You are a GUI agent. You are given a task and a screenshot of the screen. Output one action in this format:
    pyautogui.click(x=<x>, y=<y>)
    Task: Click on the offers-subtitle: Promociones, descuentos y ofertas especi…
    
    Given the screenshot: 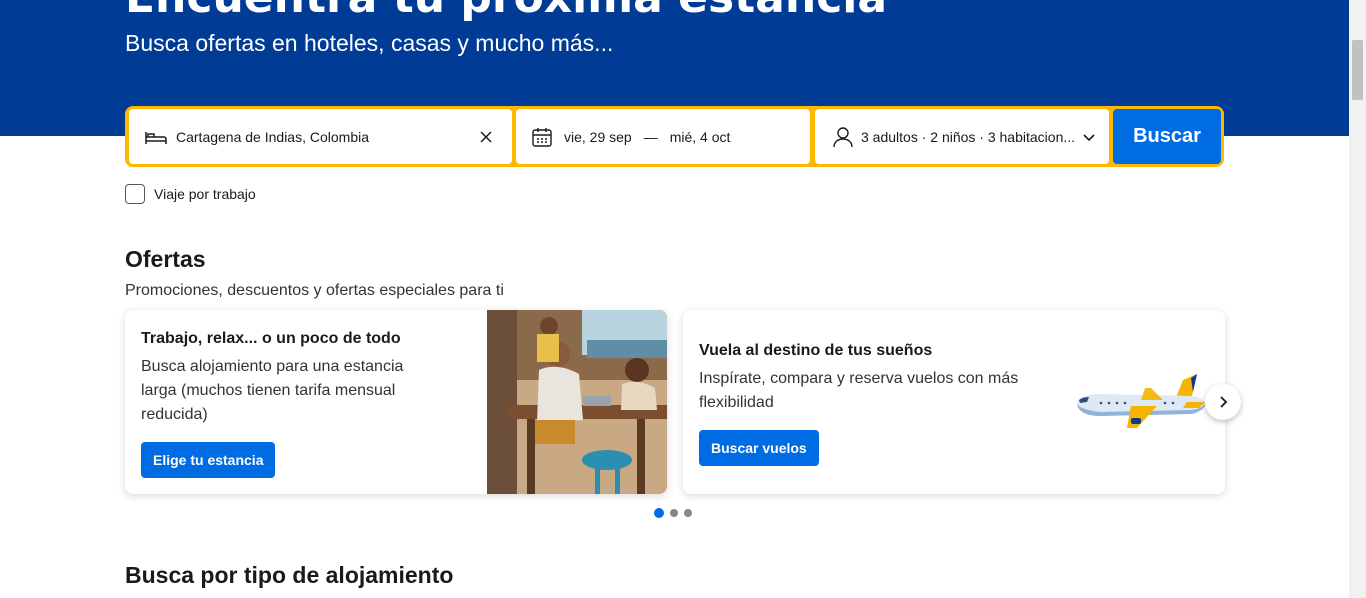 What is the action you would take?
    pyautogui.click(x=314, y=290)
    